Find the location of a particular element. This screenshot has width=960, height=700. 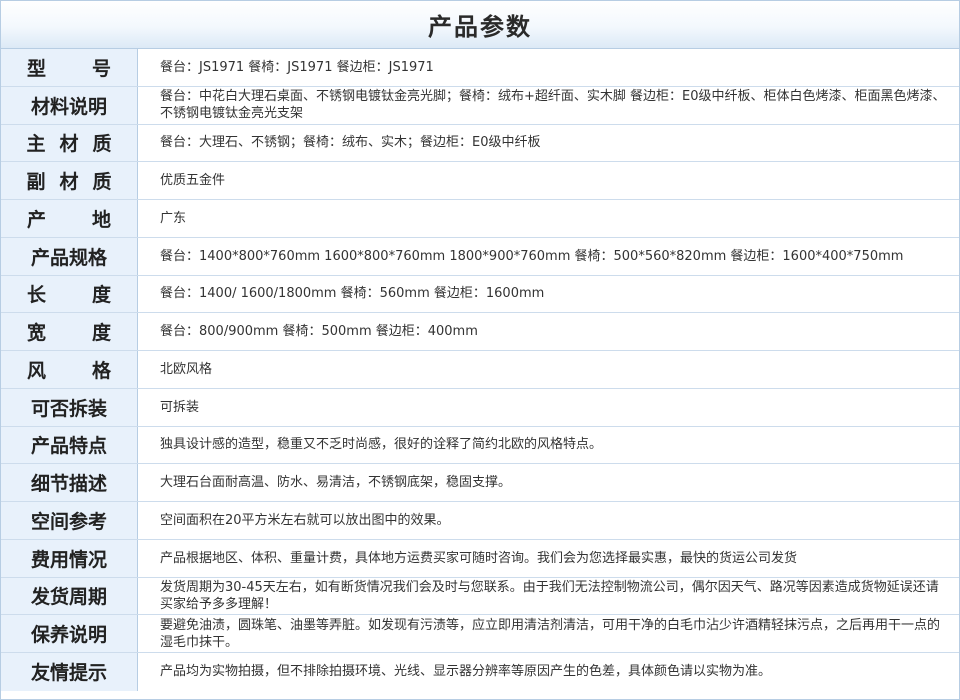

row-label: 副材质 is located at coordinates (69, 180).